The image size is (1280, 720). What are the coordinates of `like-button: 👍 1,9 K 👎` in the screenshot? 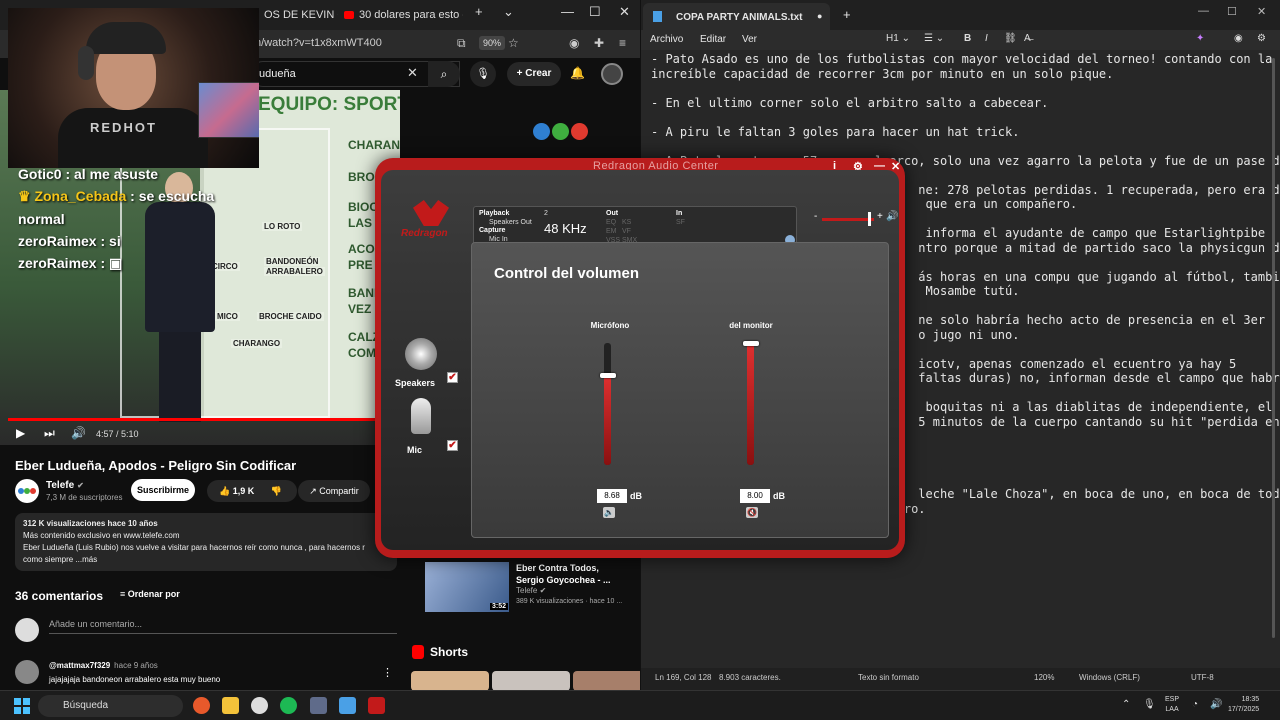 It's located at (252, 491).